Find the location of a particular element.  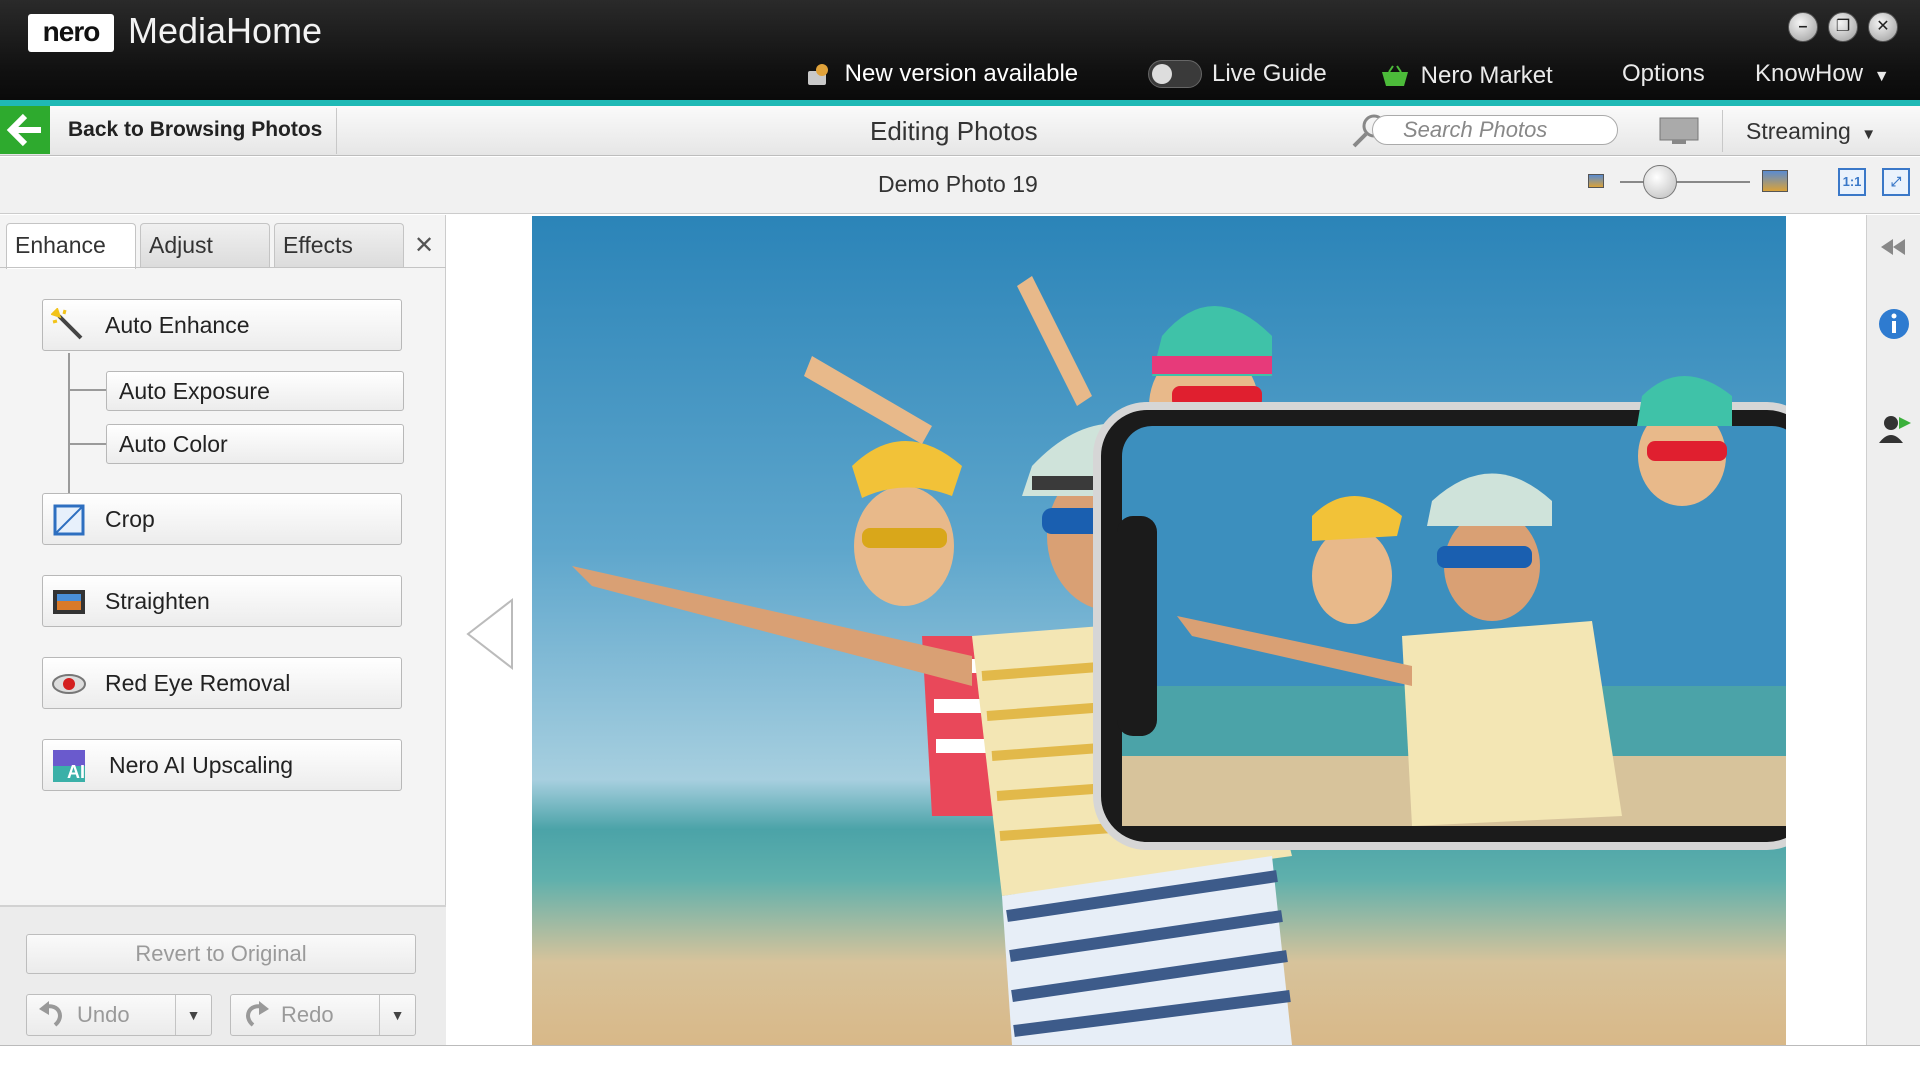

red-eye-removal-button: Red Eye Removal is located at coordinates (222, 683).